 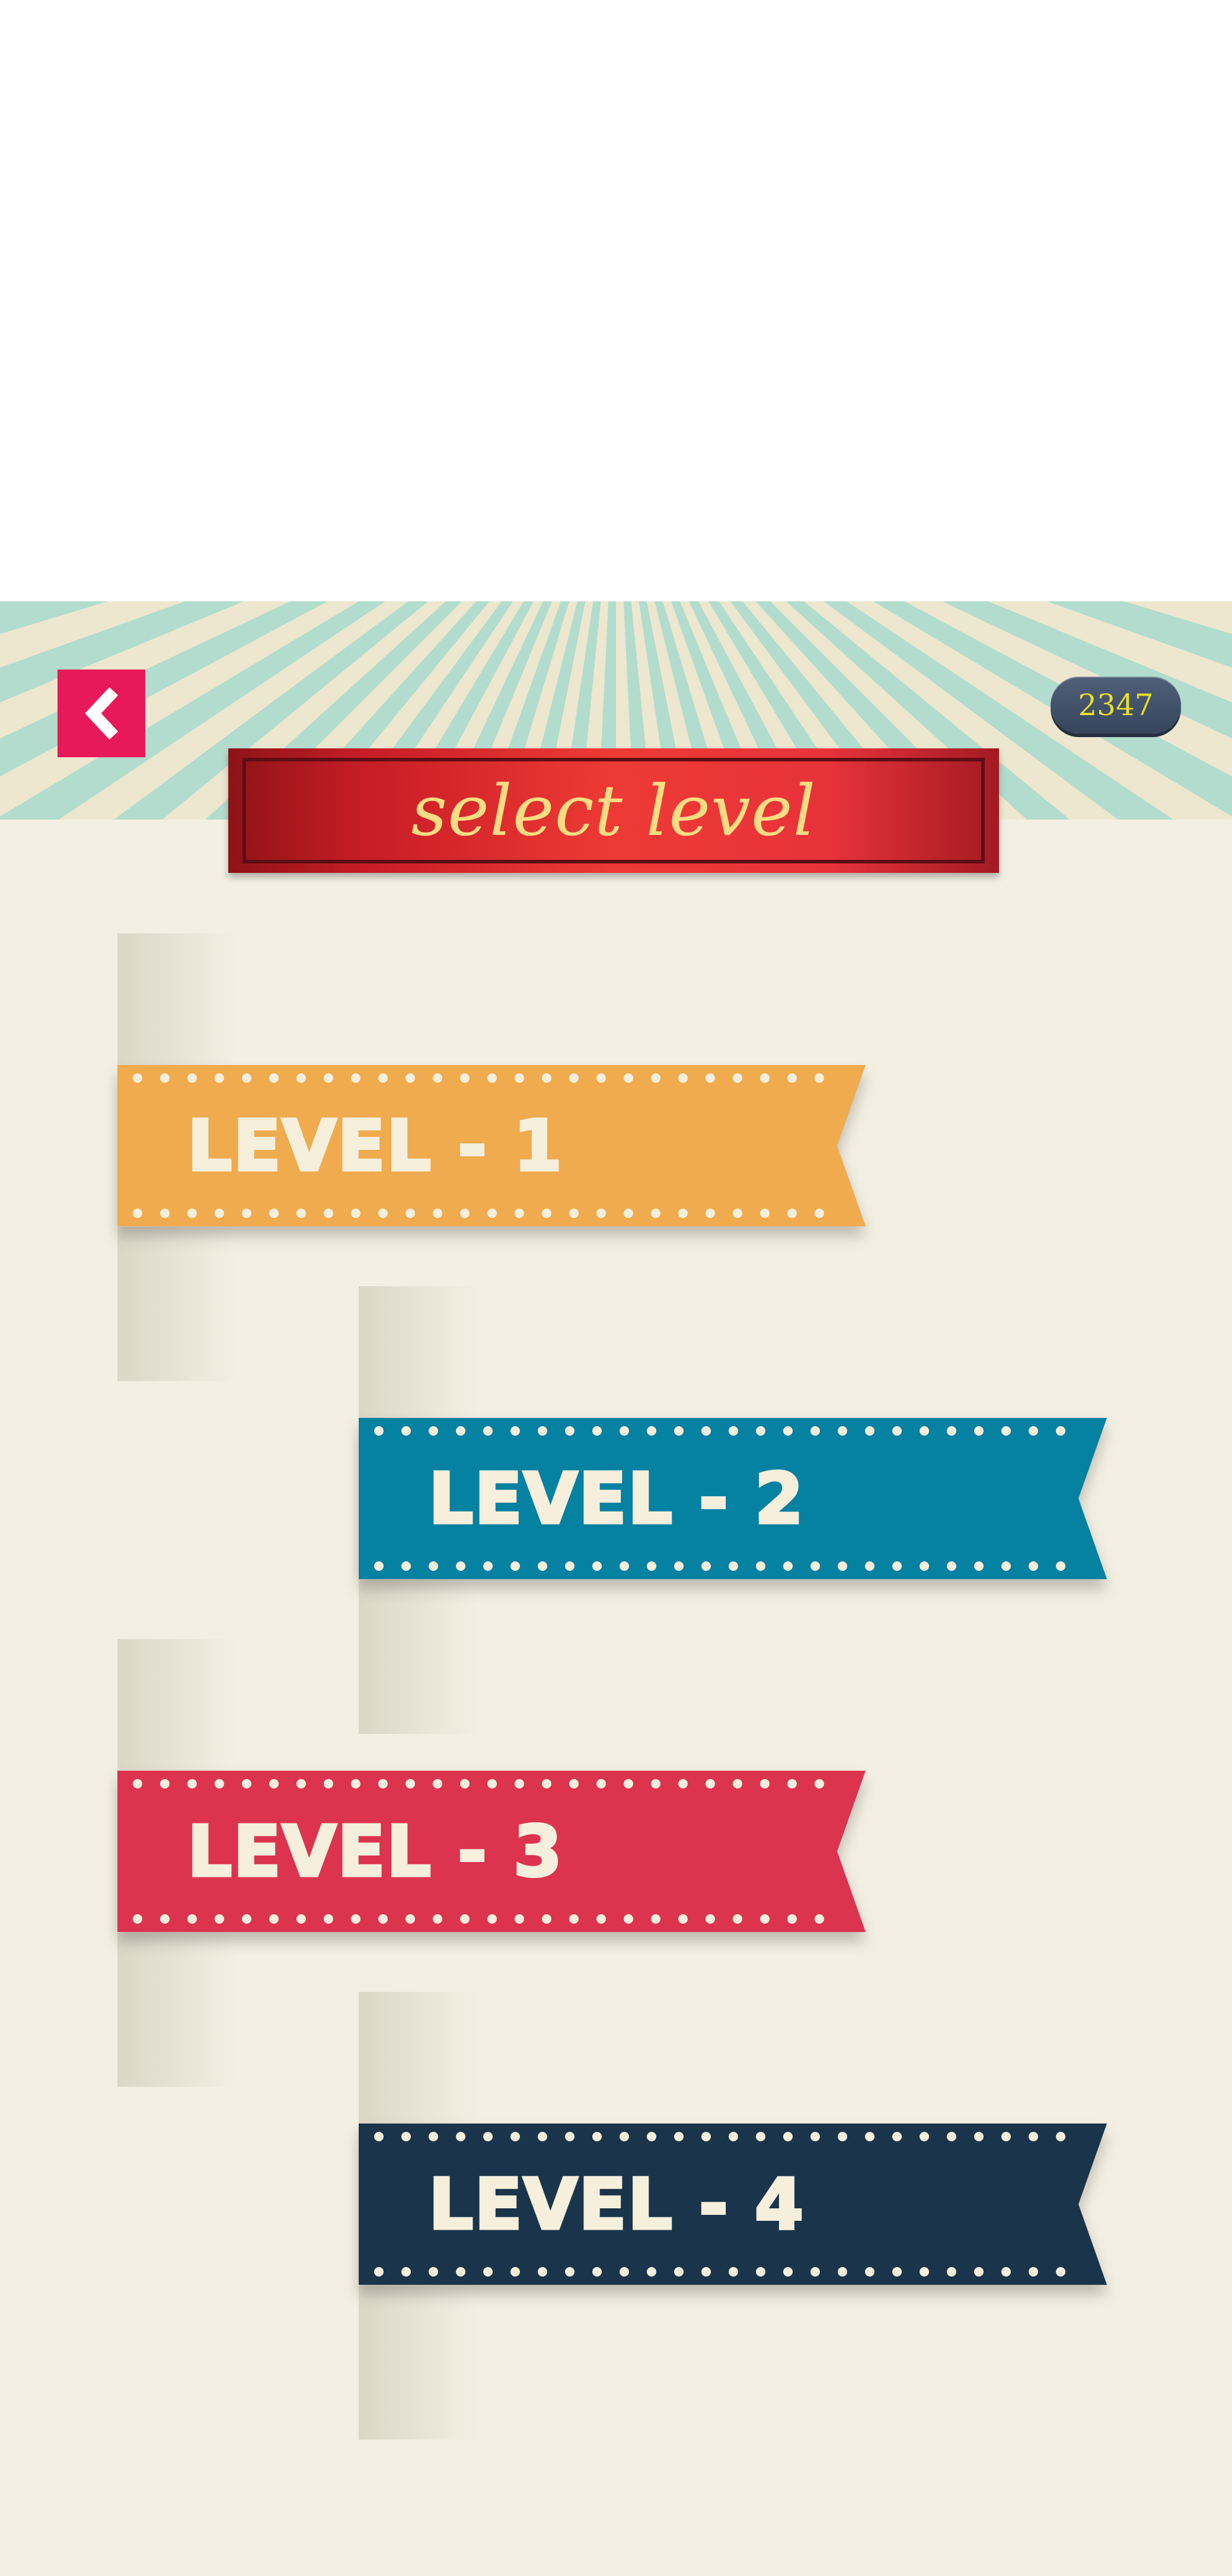 I want to click on title-banner: select level, so click(x=614, y=810).